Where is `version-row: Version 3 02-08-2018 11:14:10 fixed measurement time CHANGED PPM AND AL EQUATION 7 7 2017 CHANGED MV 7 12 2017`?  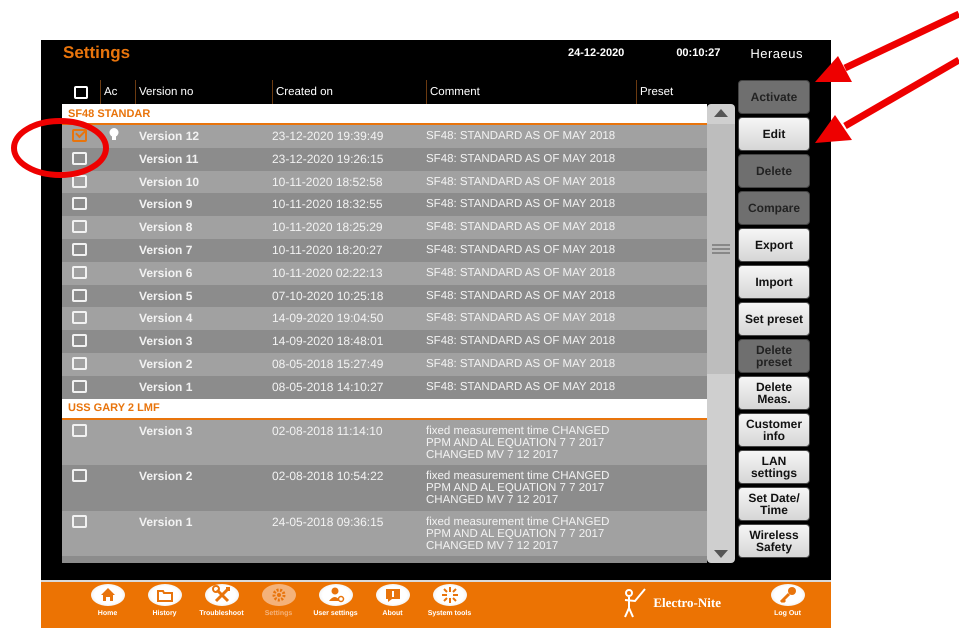
version-row: Version 3 02-08-2018 11:14:10 fixed measurement time CHANGED PPM AND AL EQUATION 7 7 2017 CHANGED MV 7 12 2017 is located at coordinates (384, 443).